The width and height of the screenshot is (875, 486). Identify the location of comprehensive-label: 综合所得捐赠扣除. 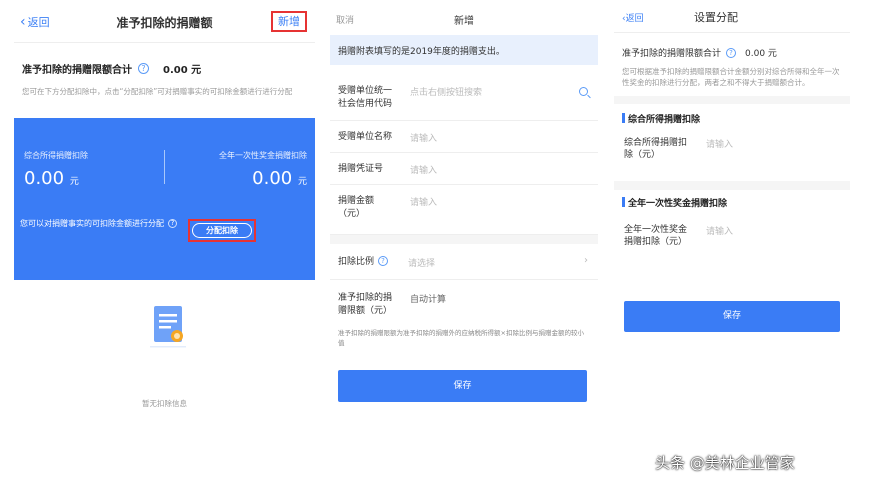
(56, 155).